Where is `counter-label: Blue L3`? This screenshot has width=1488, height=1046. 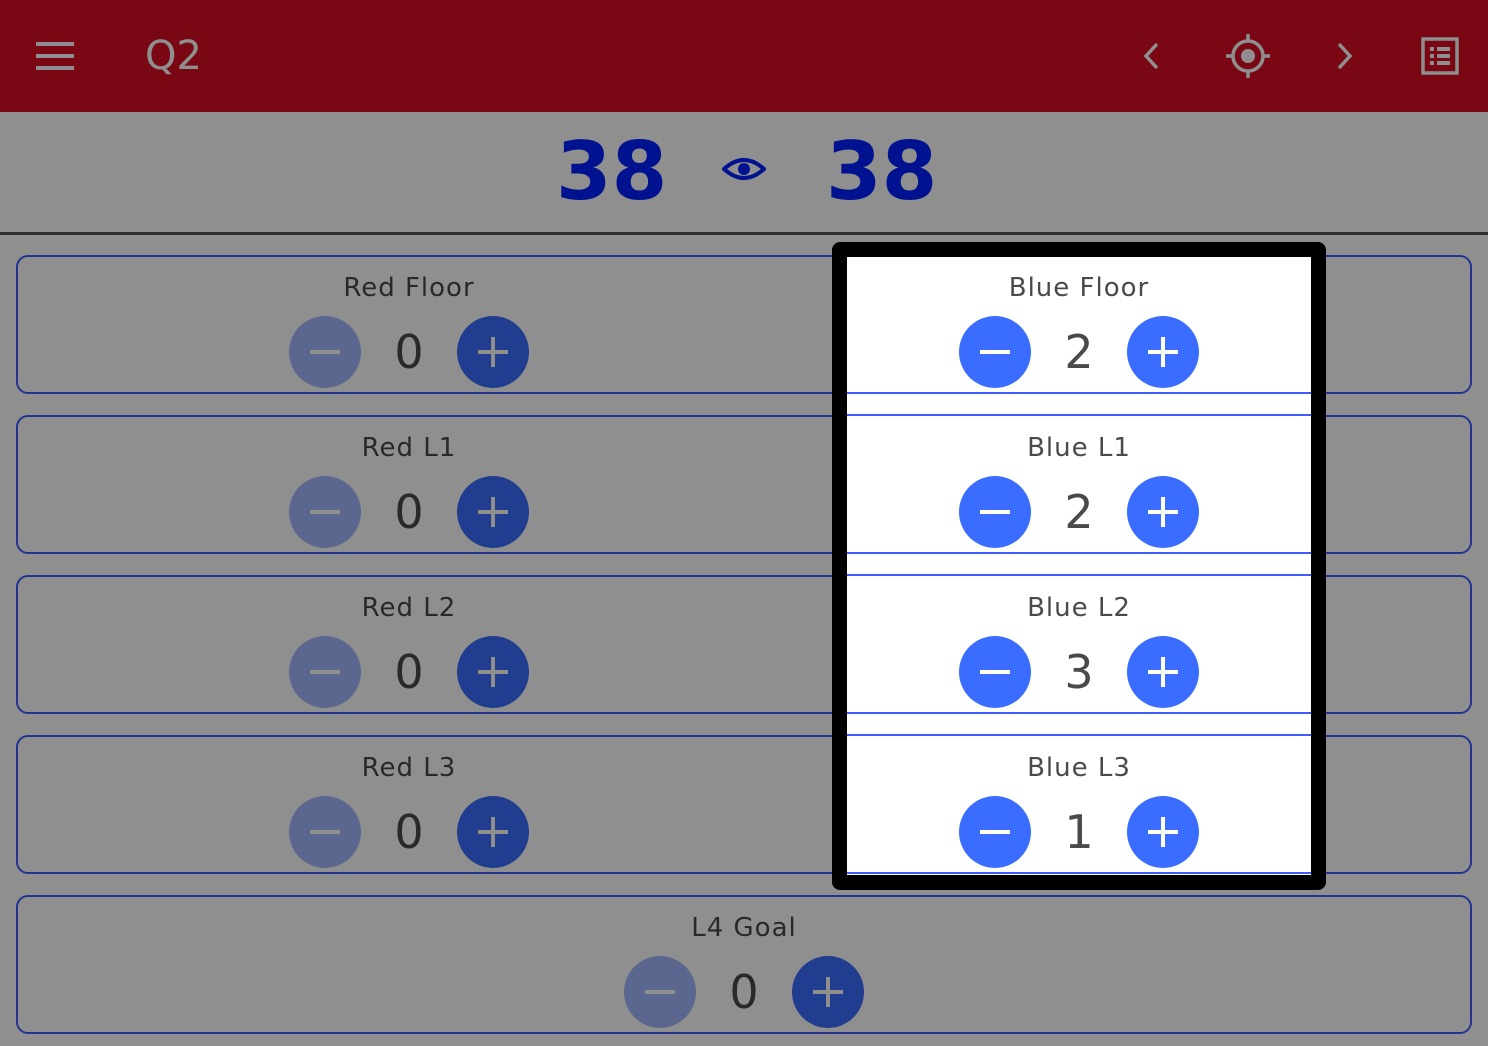
counter-label: Blue L3 is located at coordinates (1079, 768).